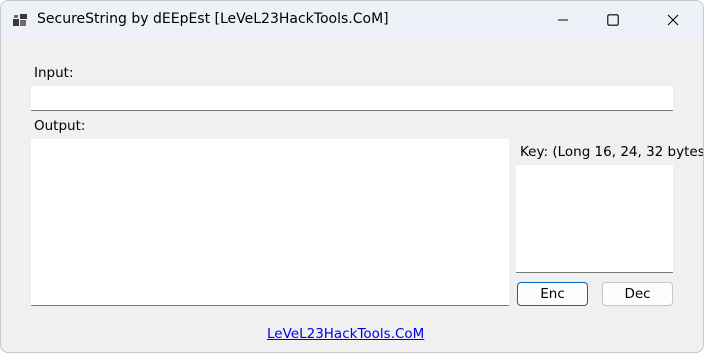 This screenshot has width=704, height=353. Describe the element at coordinates (352, 98) in the screenshot. I see `input-field` at that location.